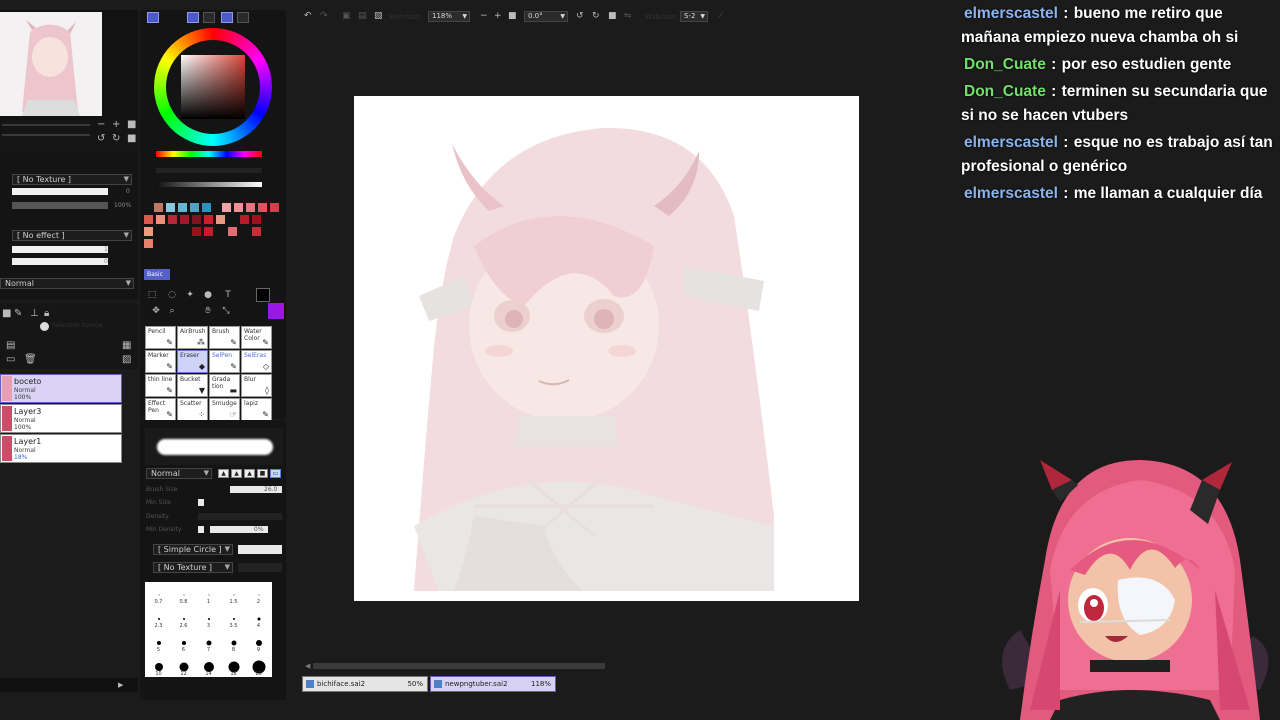 This screenshot has height=720, width=1280. I want to click on brush-size-preset: 6, so click(183, 645).